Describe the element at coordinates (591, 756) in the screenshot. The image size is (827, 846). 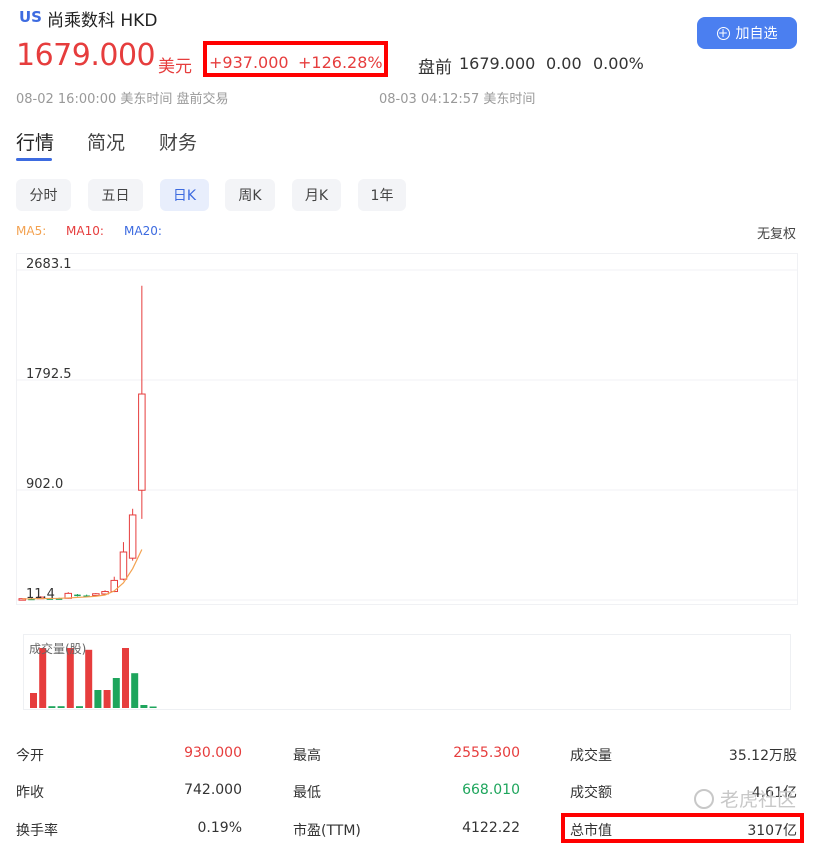
I see `stat-label: 成交量` at that location.